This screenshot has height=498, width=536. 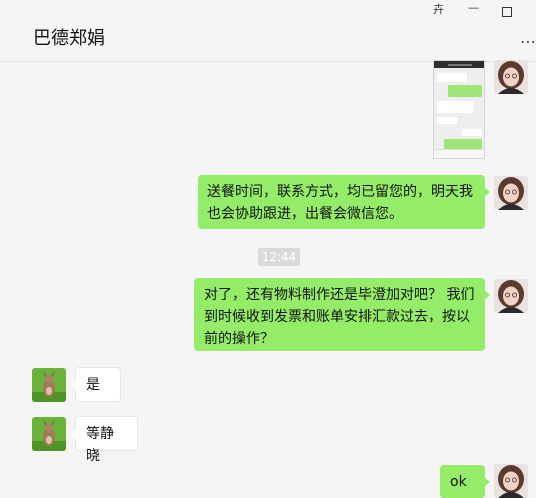 What do you see at coordinates (268, 31) in the screenshot?
I see `chat-header: 巴德郑娟 卉 — ⋯` at bounding box center [268, 31].